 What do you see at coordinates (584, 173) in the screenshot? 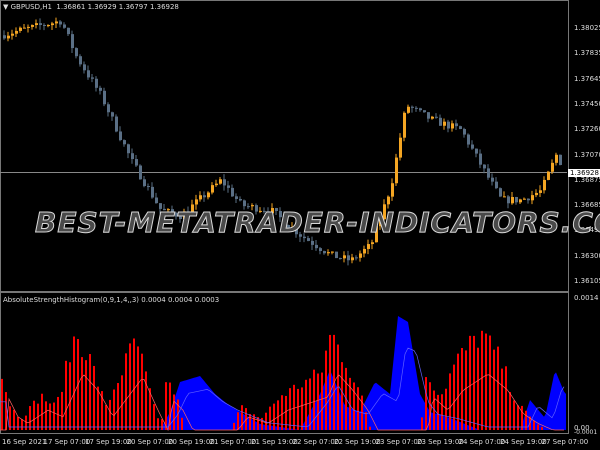
I see `current-price-label: 1.36928` at bounding box center [584, 173].